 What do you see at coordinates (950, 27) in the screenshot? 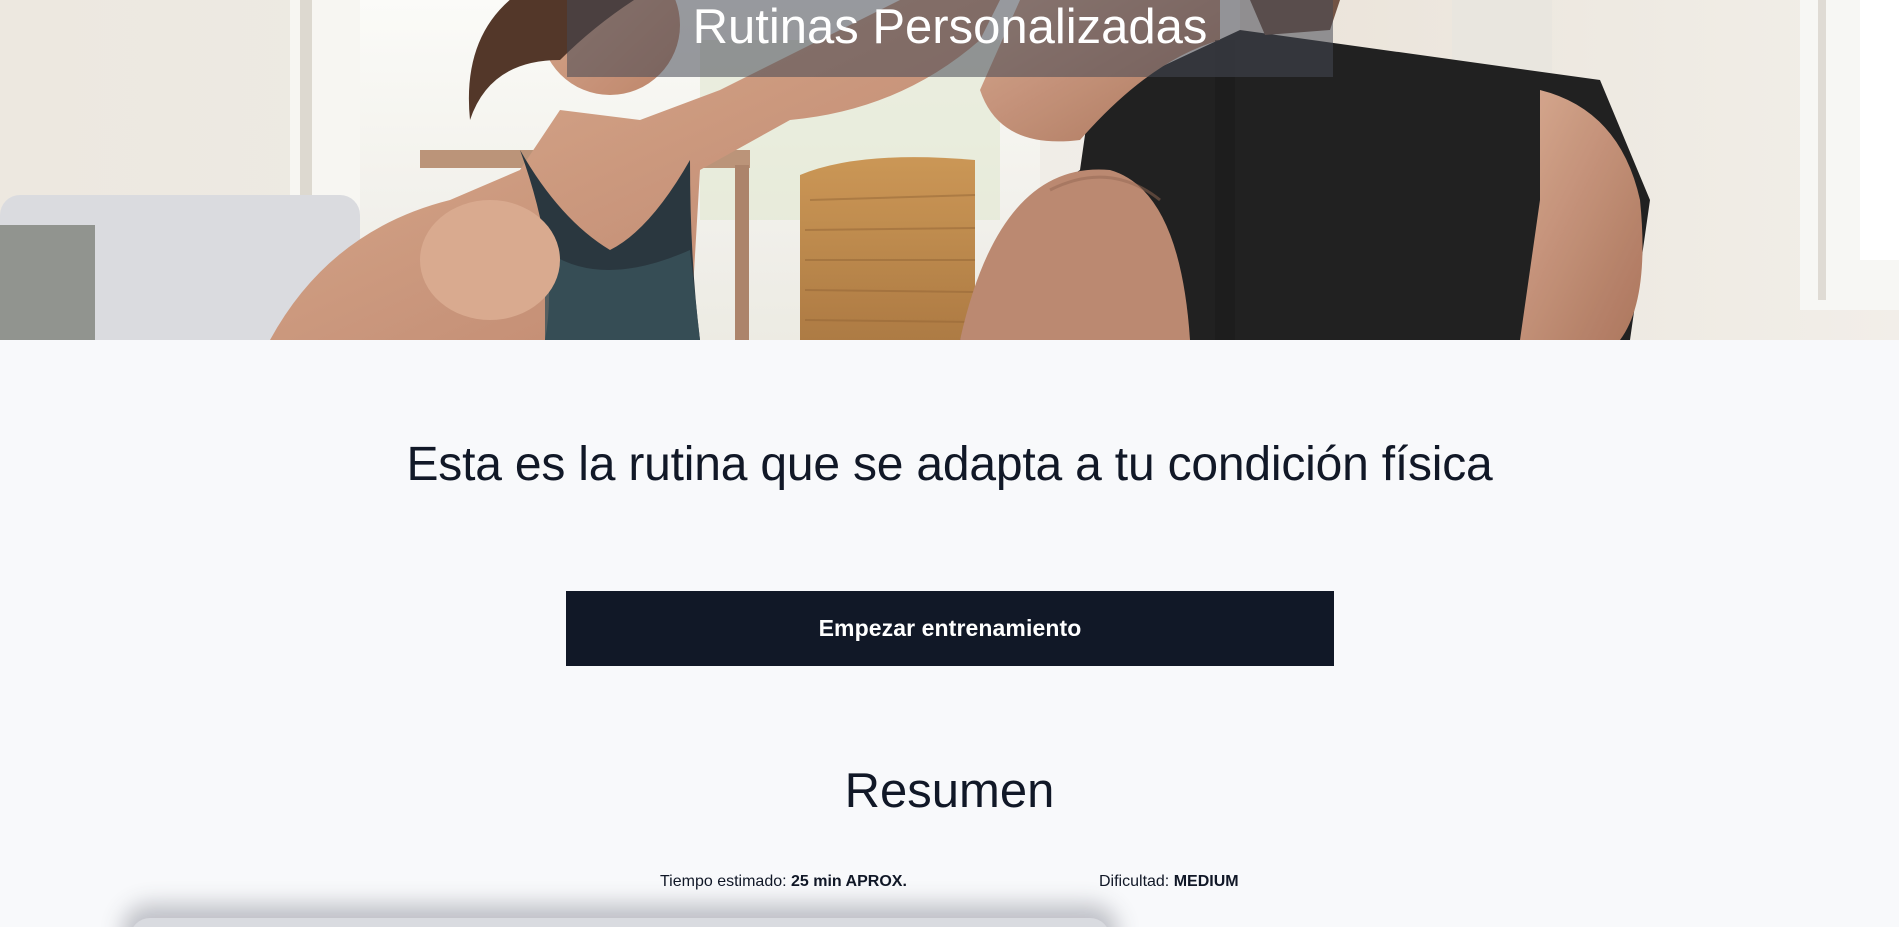
I see `page-title: Rutinas Personalizadas` at bounding box center [950, 27].